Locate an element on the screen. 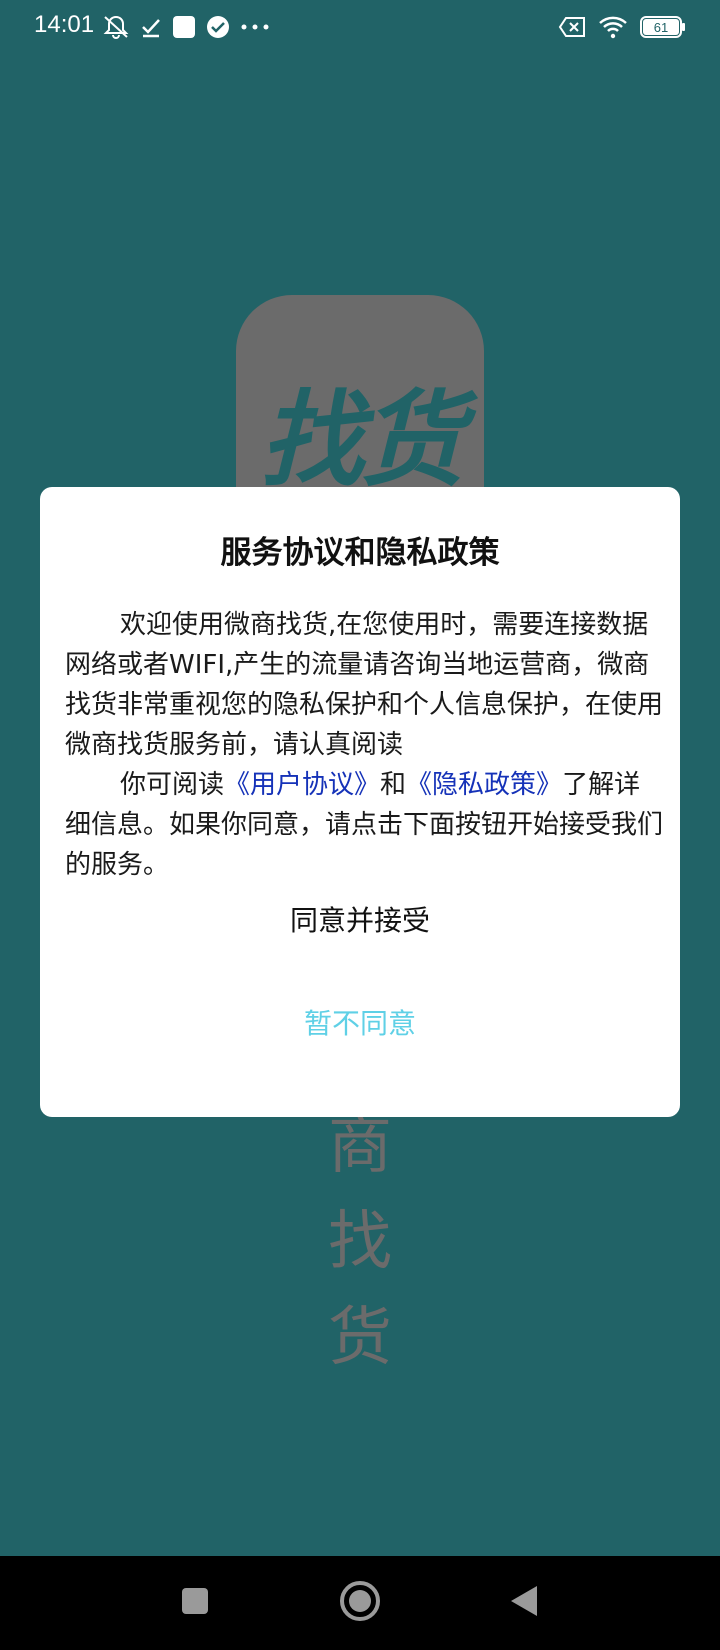 The width and height of the screenshot is (720, 1650). status-time: 14:01 is located at coordinates (64, 24).